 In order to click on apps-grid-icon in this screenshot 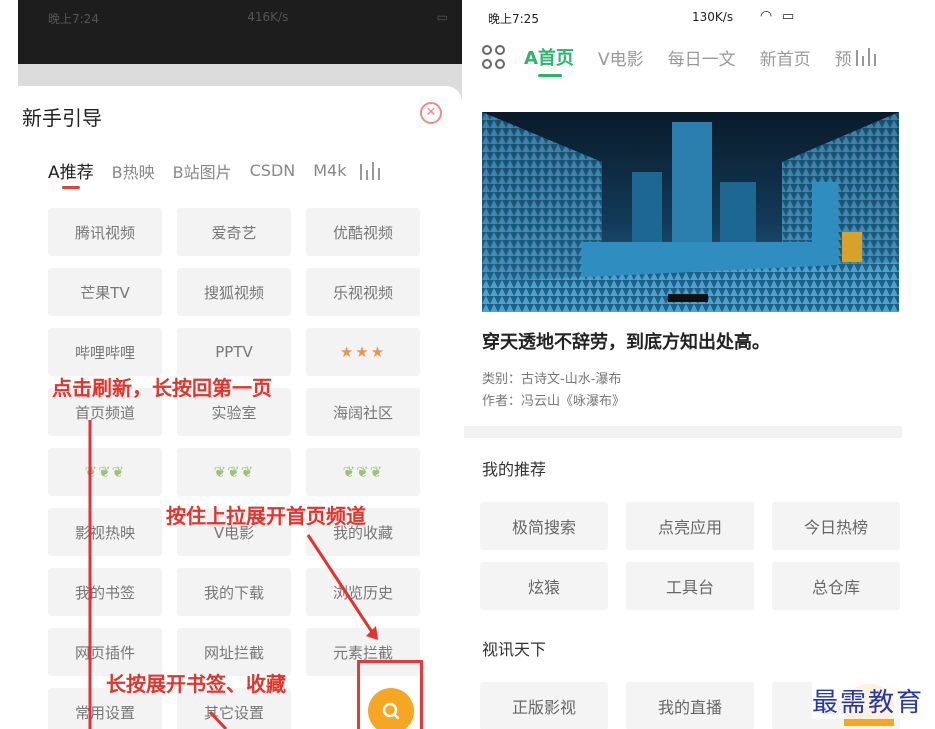, I will do `click(494, 57)`.